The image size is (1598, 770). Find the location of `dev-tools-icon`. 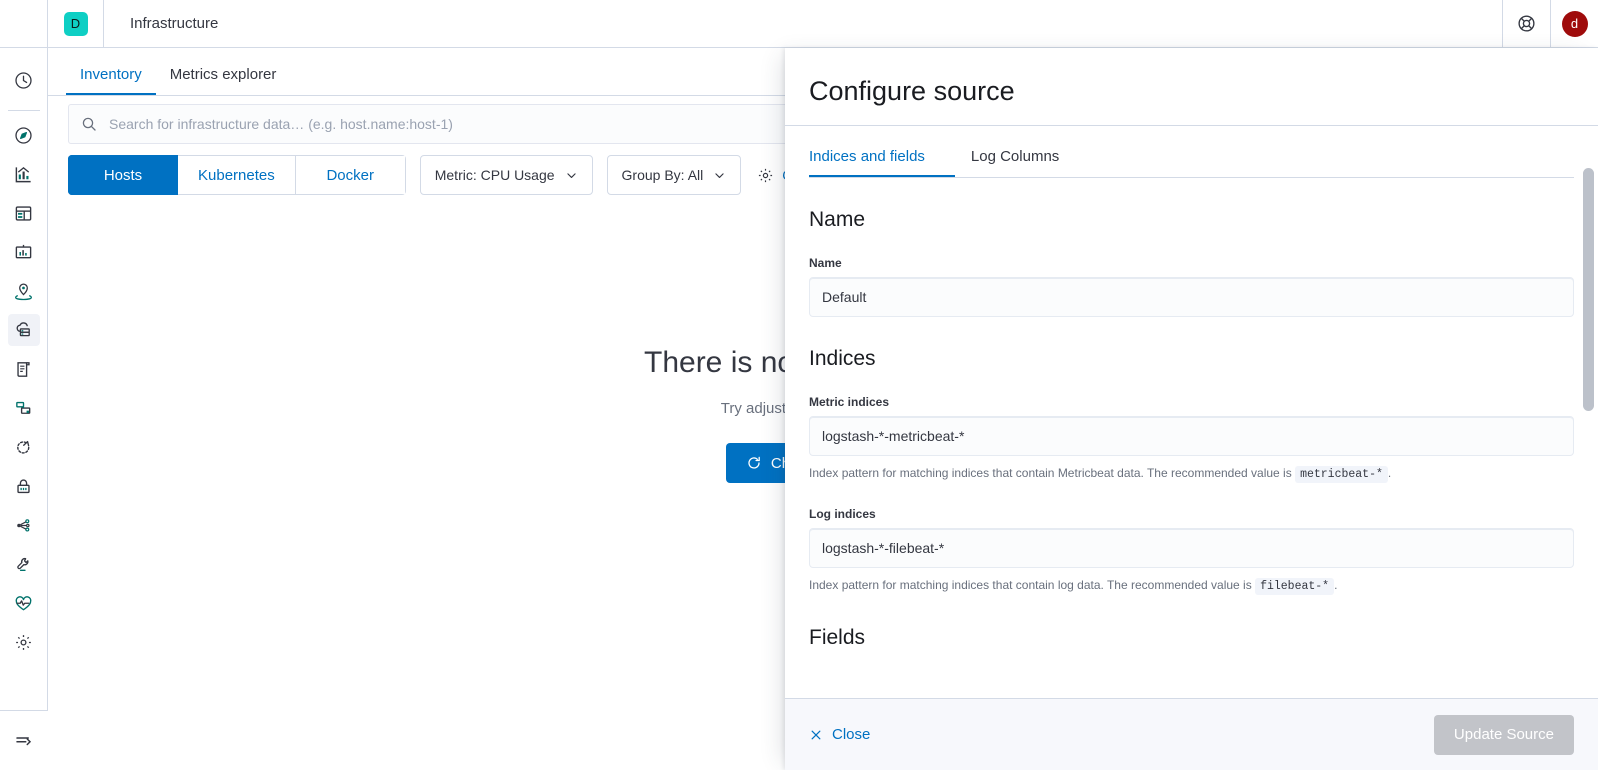

dev-tools-icon is located at coordinates (23, 564).